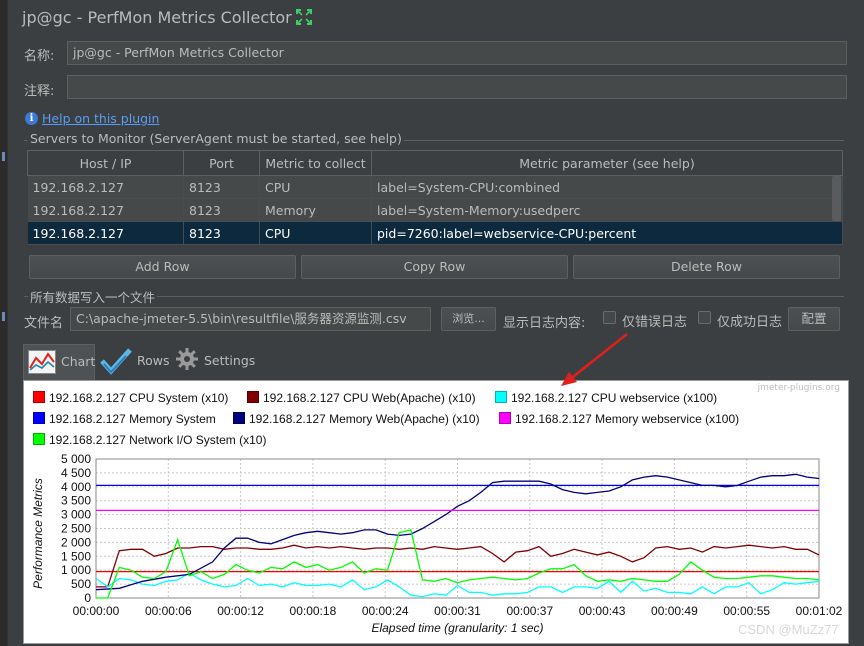 The height and width of the screenshot is (646, 864). Describe the element at coordinates (4, 323) in the screenshot. I see `left-panel-edge` at that location.